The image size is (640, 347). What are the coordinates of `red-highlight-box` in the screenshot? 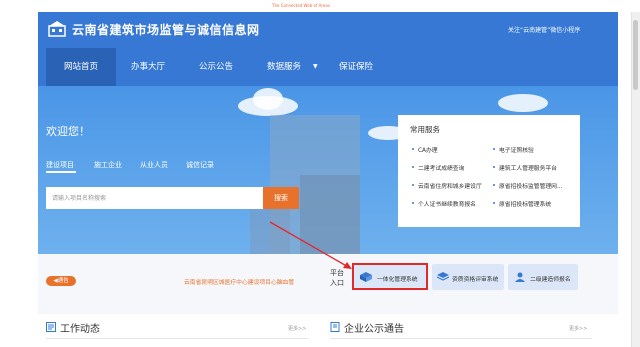 It's located at (390, 276).